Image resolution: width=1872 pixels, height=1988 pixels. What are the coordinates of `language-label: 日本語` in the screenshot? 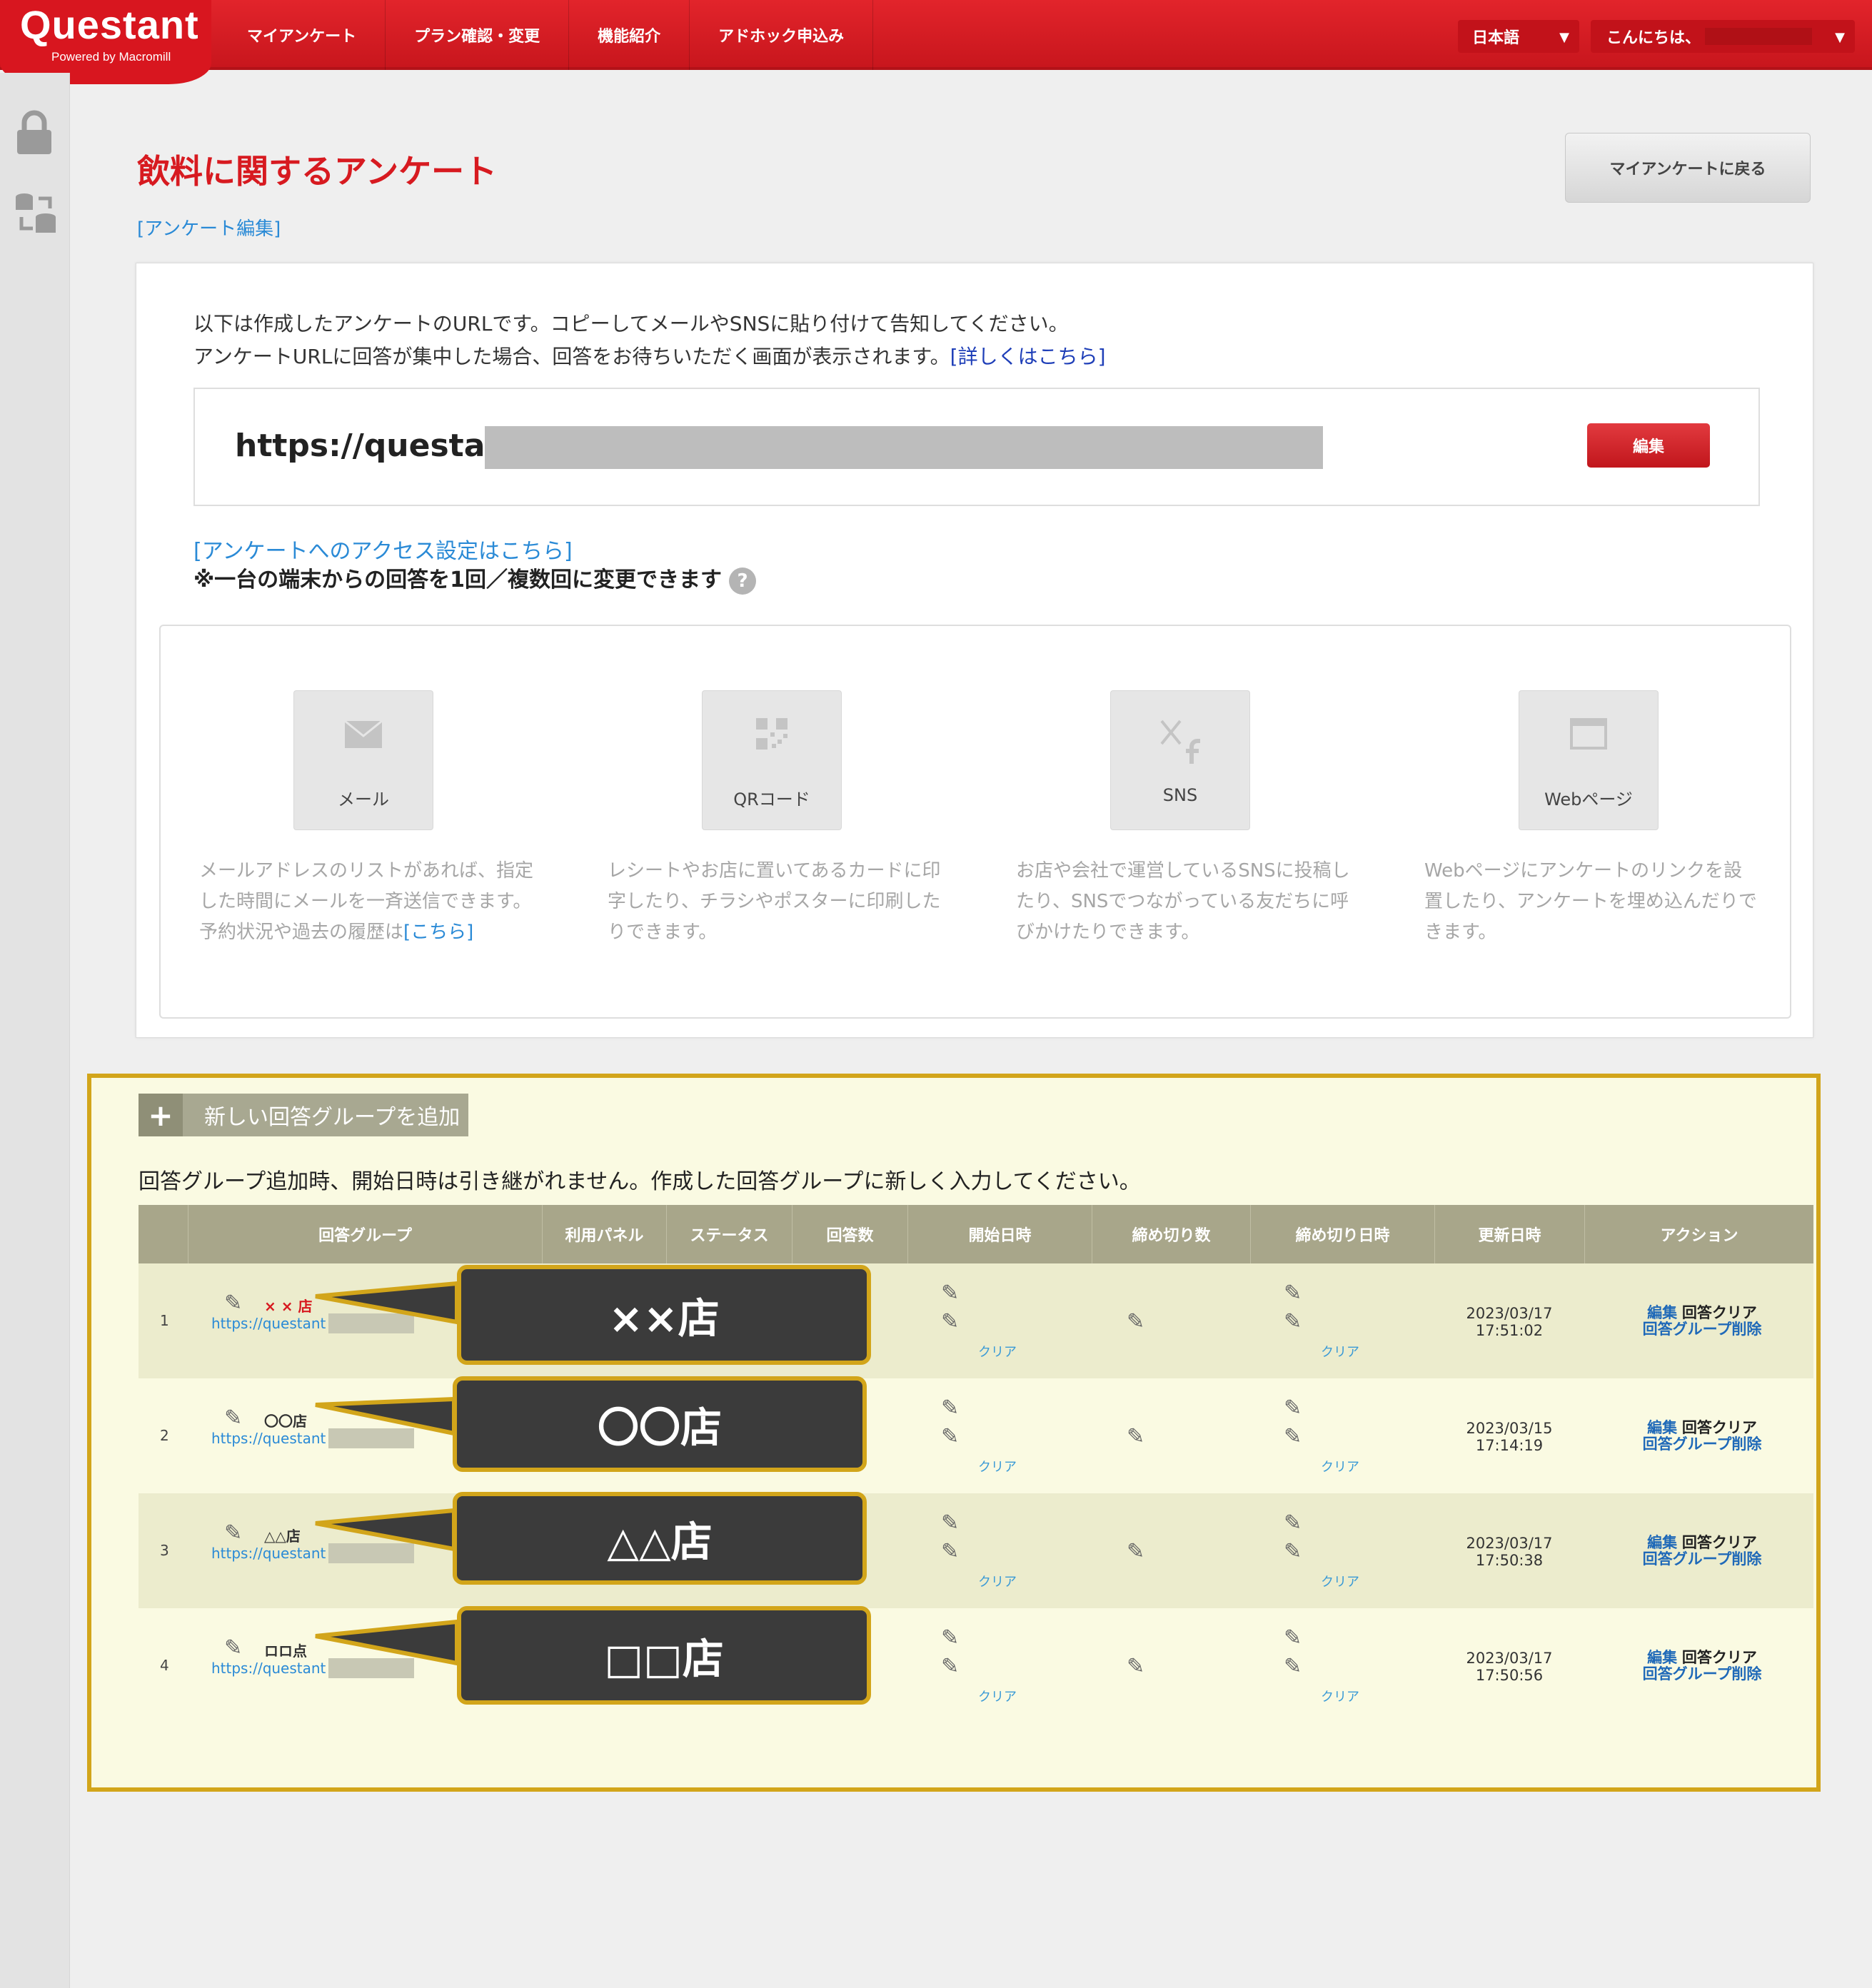 It's located at (1496, 38).